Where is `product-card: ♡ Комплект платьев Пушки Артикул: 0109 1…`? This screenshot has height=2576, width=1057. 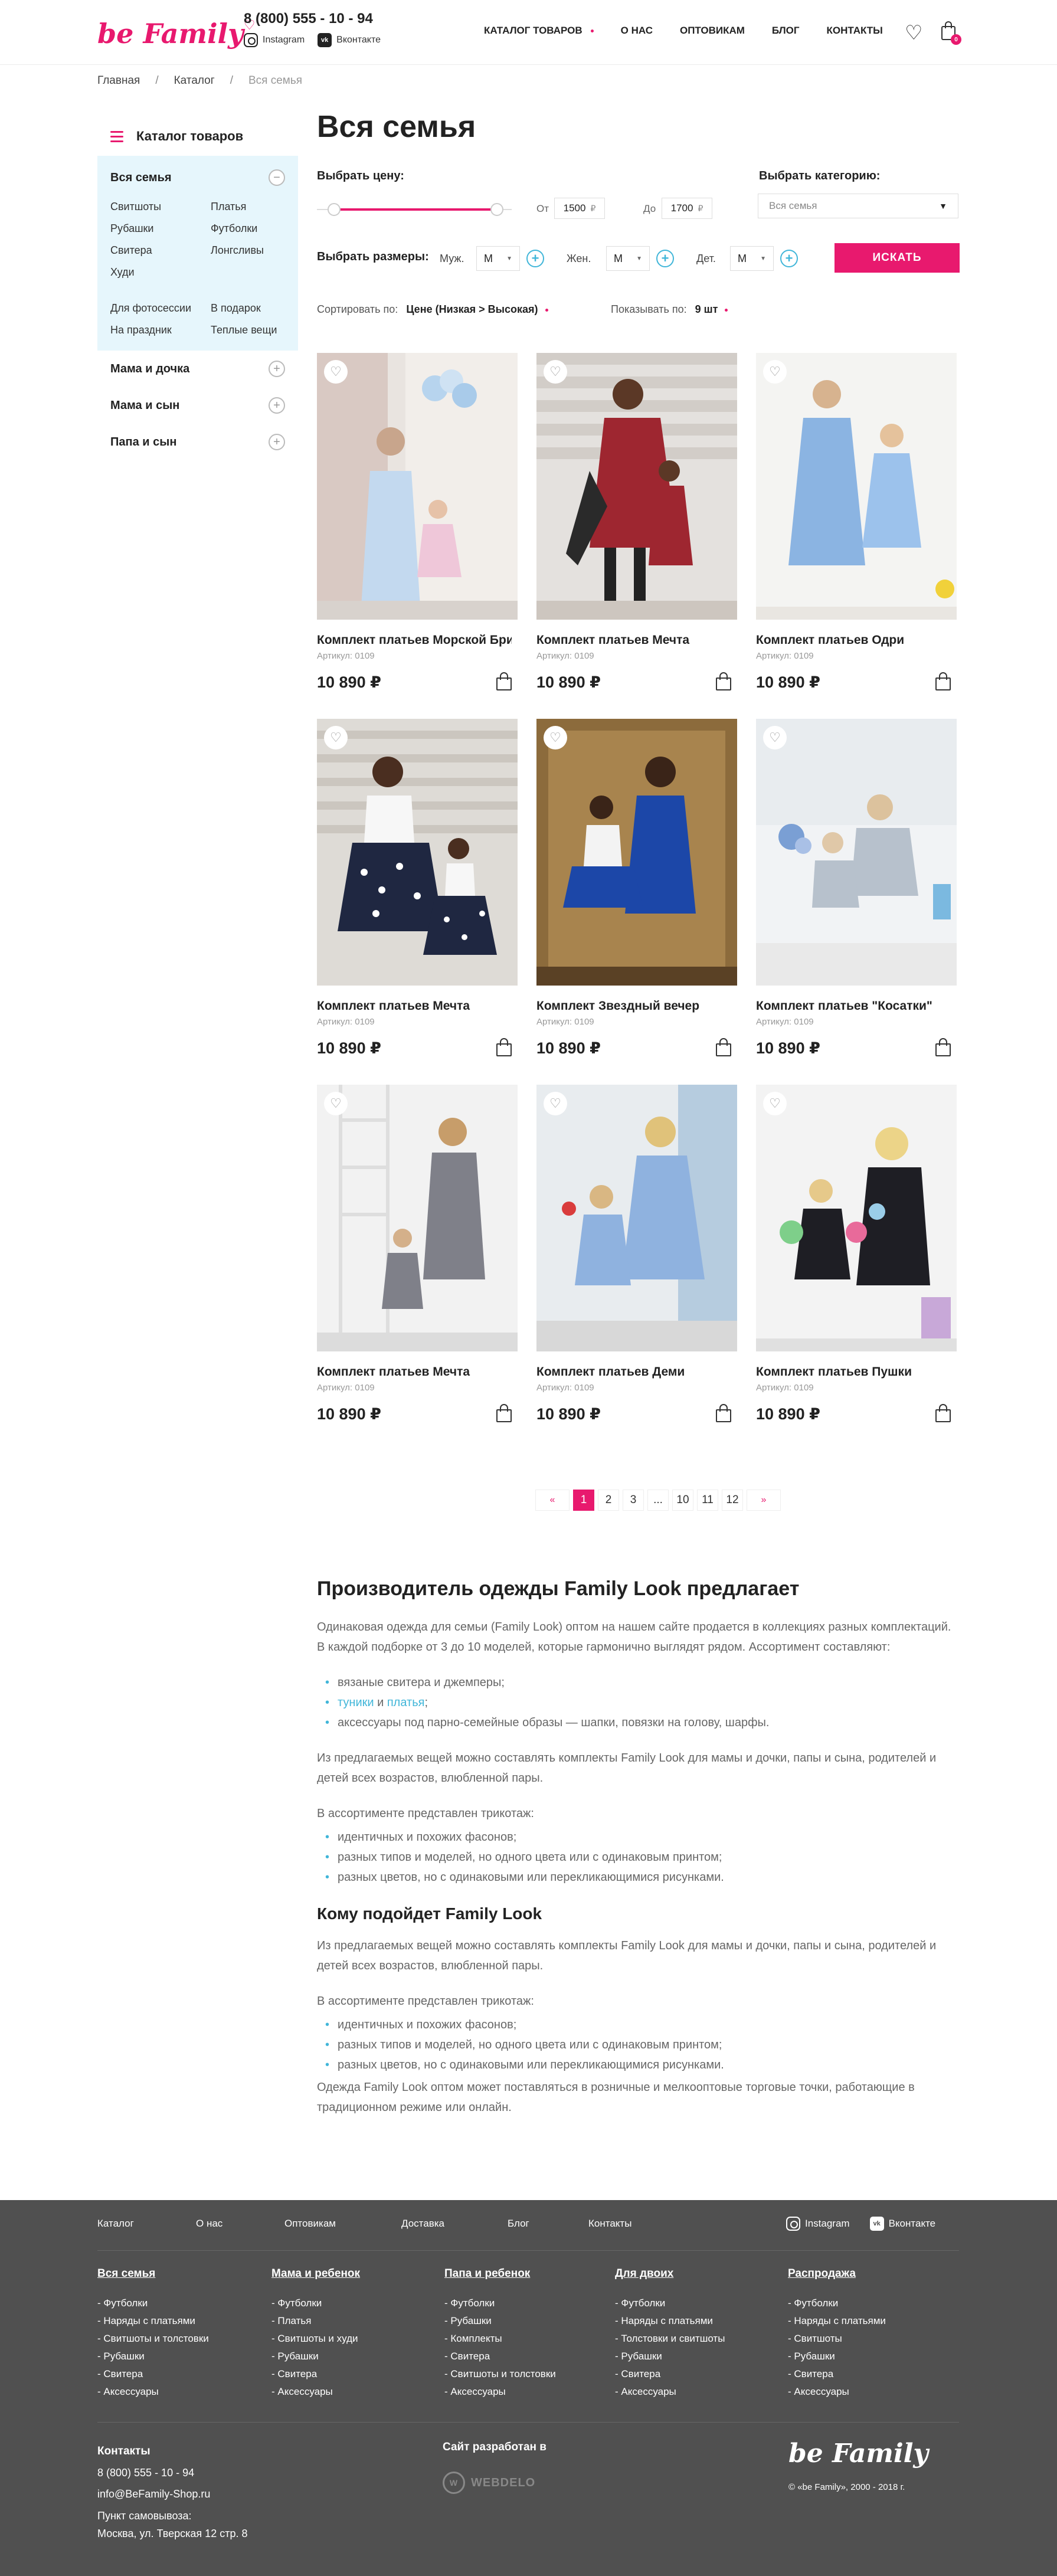
product-card: ♡ Комплект платьев Пушки Артикул: 0109 1… is located at coordinates (857, 1256).